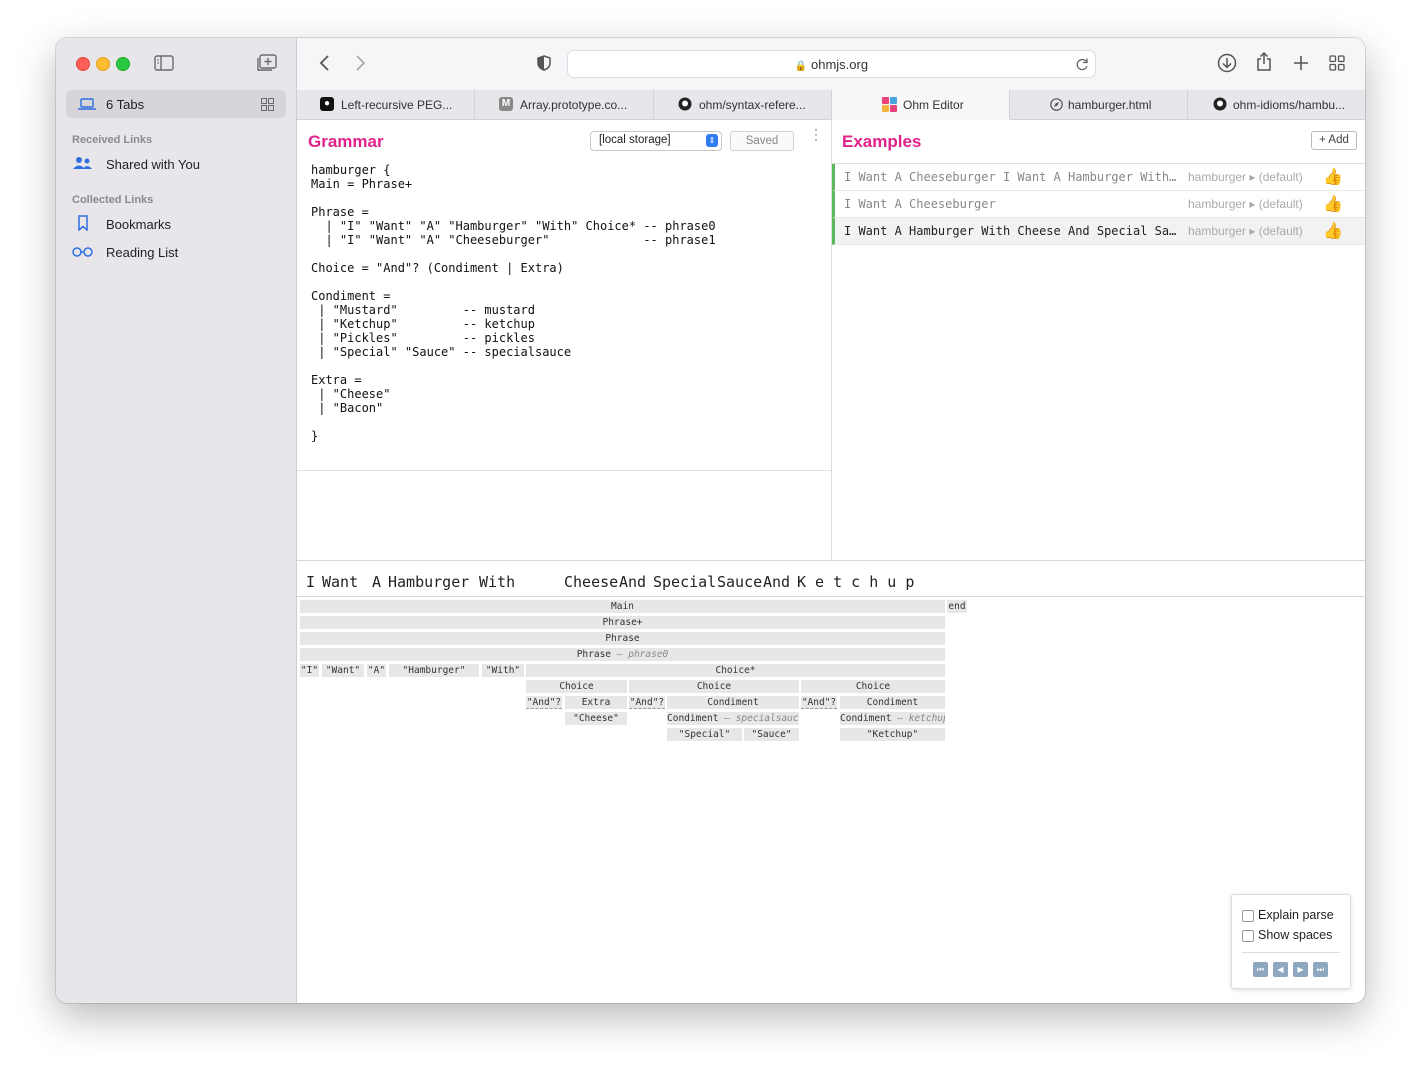  I want to click on tab-overview-icon, so click(1337, 63).